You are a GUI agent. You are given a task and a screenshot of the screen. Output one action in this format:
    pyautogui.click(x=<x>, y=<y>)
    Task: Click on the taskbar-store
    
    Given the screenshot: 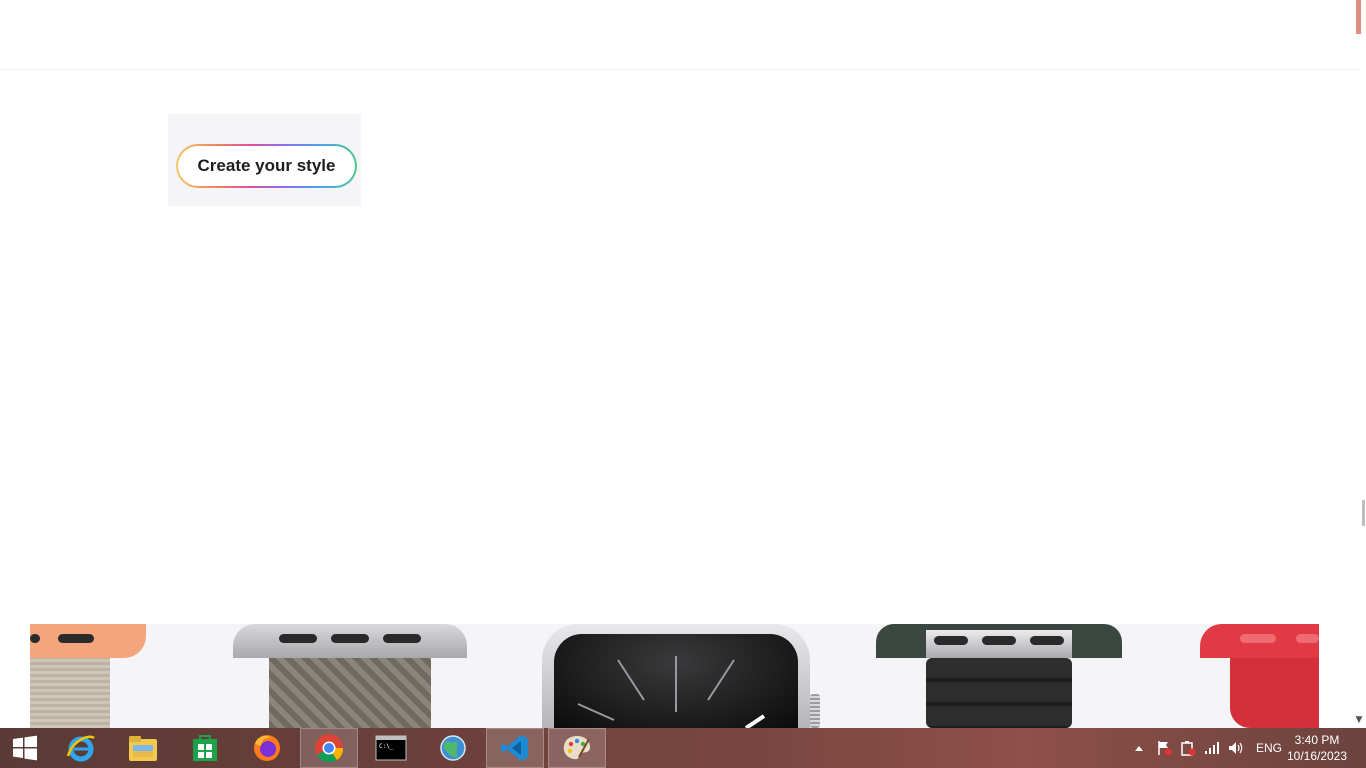 What is the action you would take?
    pyautogui.click(x=205, y=748)
    